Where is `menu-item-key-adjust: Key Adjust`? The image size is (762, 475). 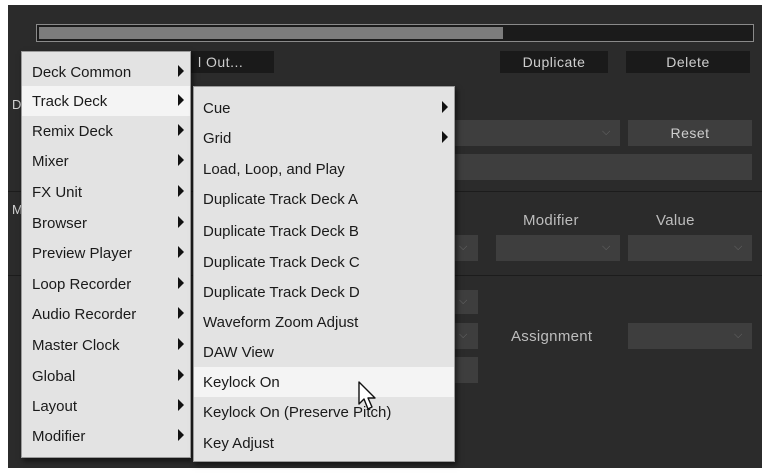
menu-item-key-adjust: Key Adjust is located at coordinates (324, 443).